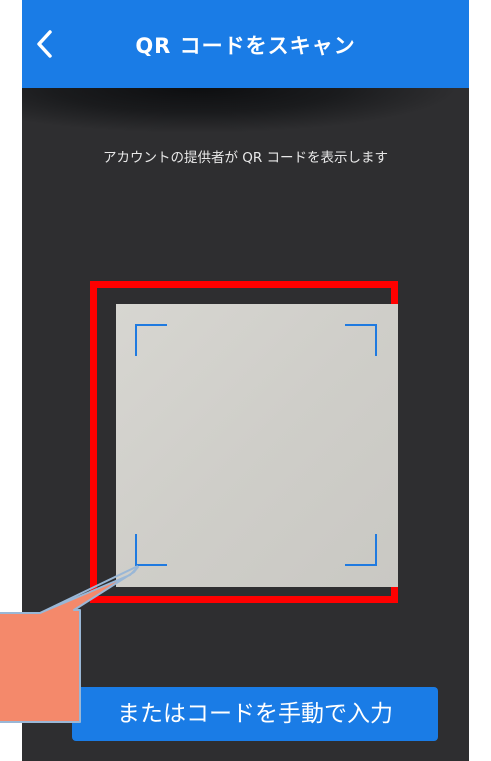 The image size is (491, 761). I want to click on page-title: QR コードをスキャン, so click(245, 46).